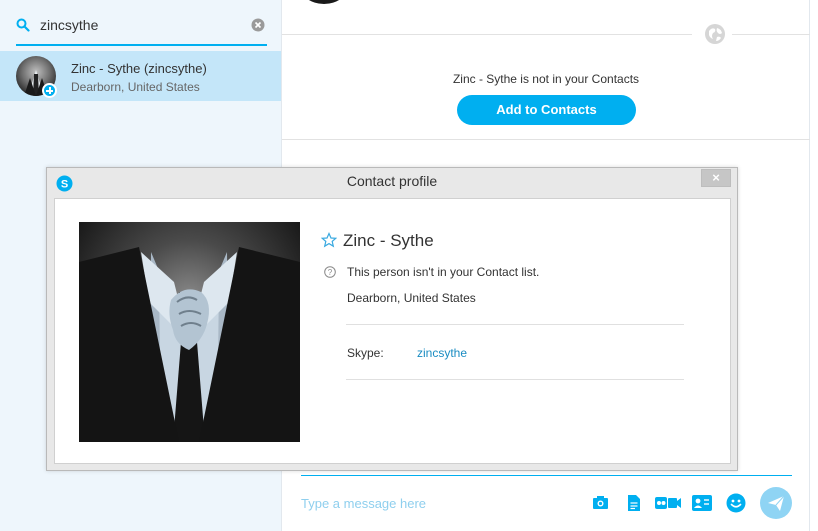  Describe the element at coordinates (135, 87) in the screenshot. I see `result-location: Dearborn, United States` at that location.